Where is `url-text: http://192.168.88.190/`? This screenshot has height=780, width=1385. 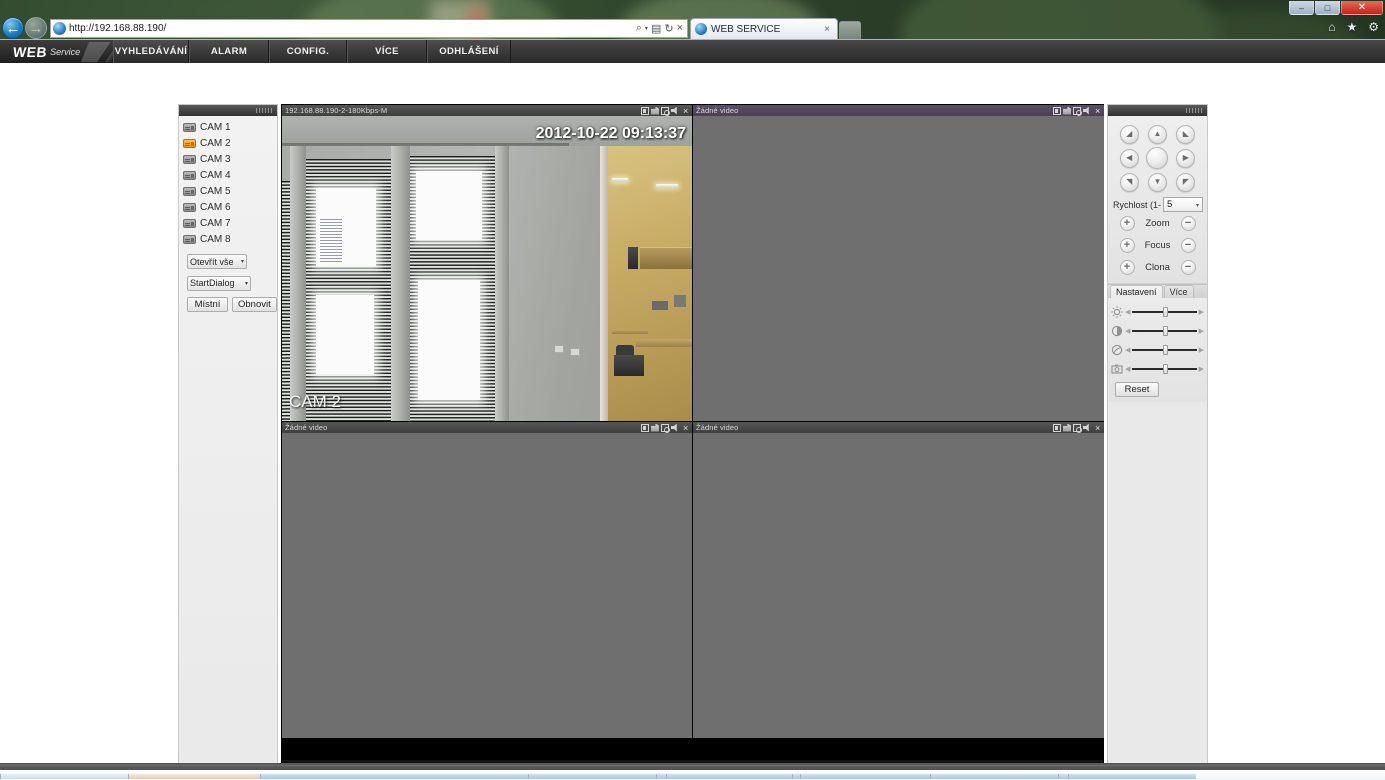 url-text: http://192.168.88.190/ is located at coordinates (352, 28).